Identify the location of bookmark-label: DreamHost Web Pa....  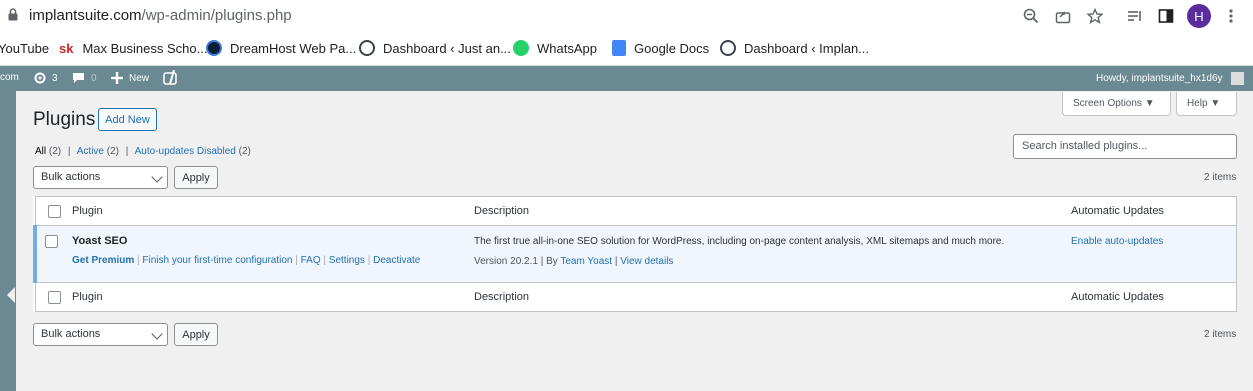
(293, 48).